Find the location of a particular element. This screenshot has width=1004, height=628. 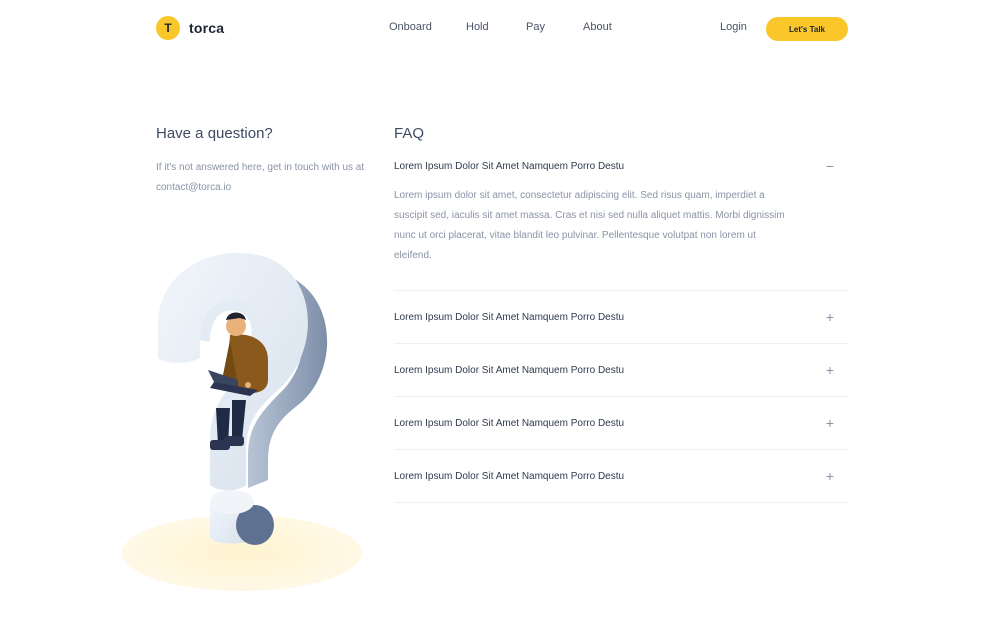

nav-item-about: About is located at coordinates (597, 27).